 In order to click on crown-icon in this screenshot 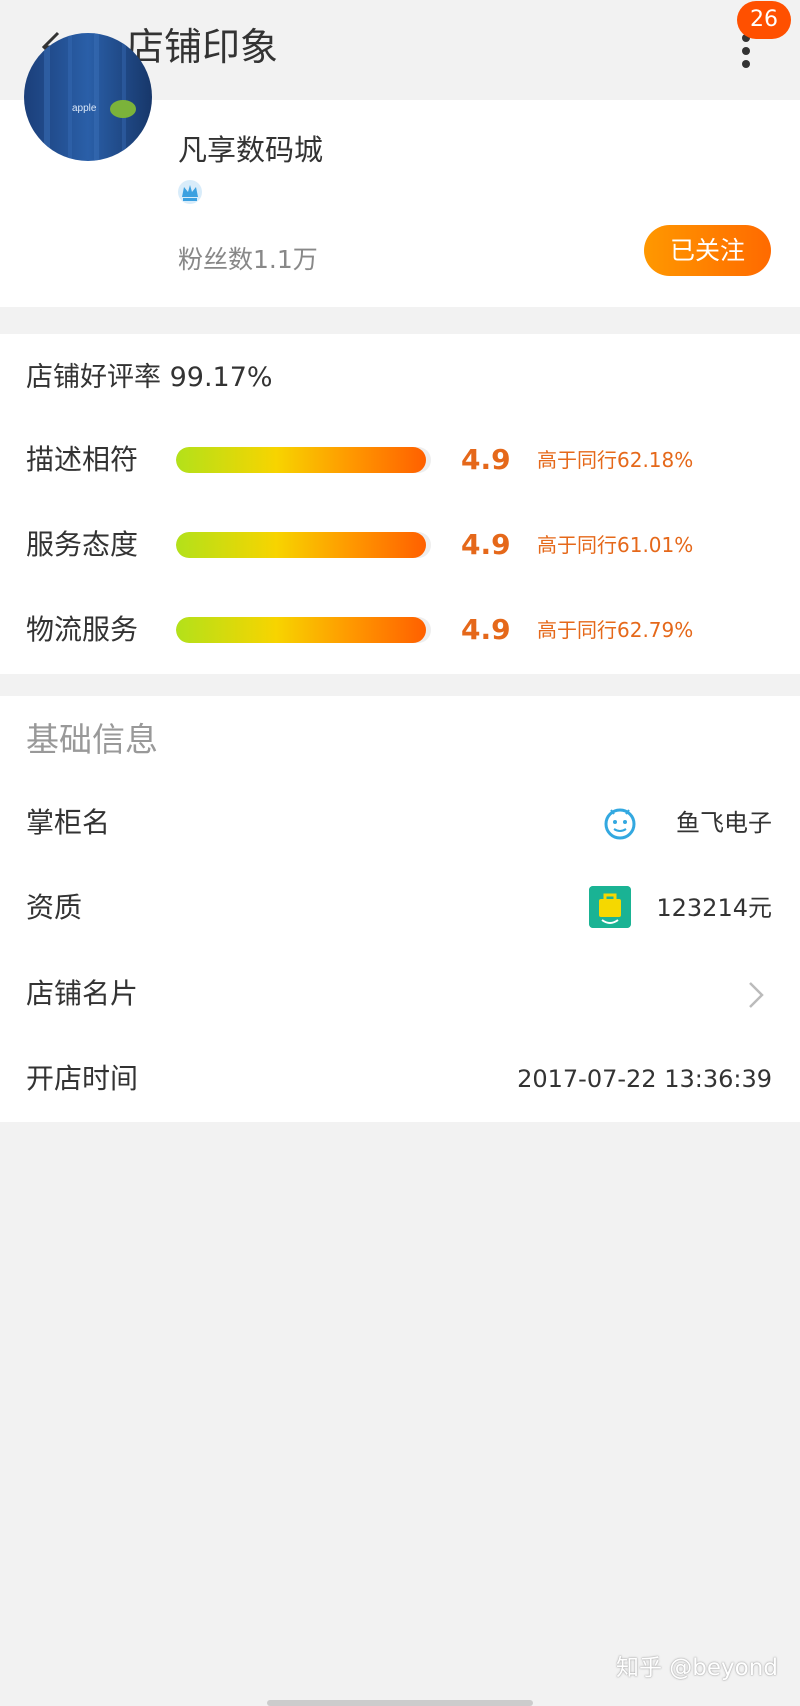, I will do `click(190, 192)`.